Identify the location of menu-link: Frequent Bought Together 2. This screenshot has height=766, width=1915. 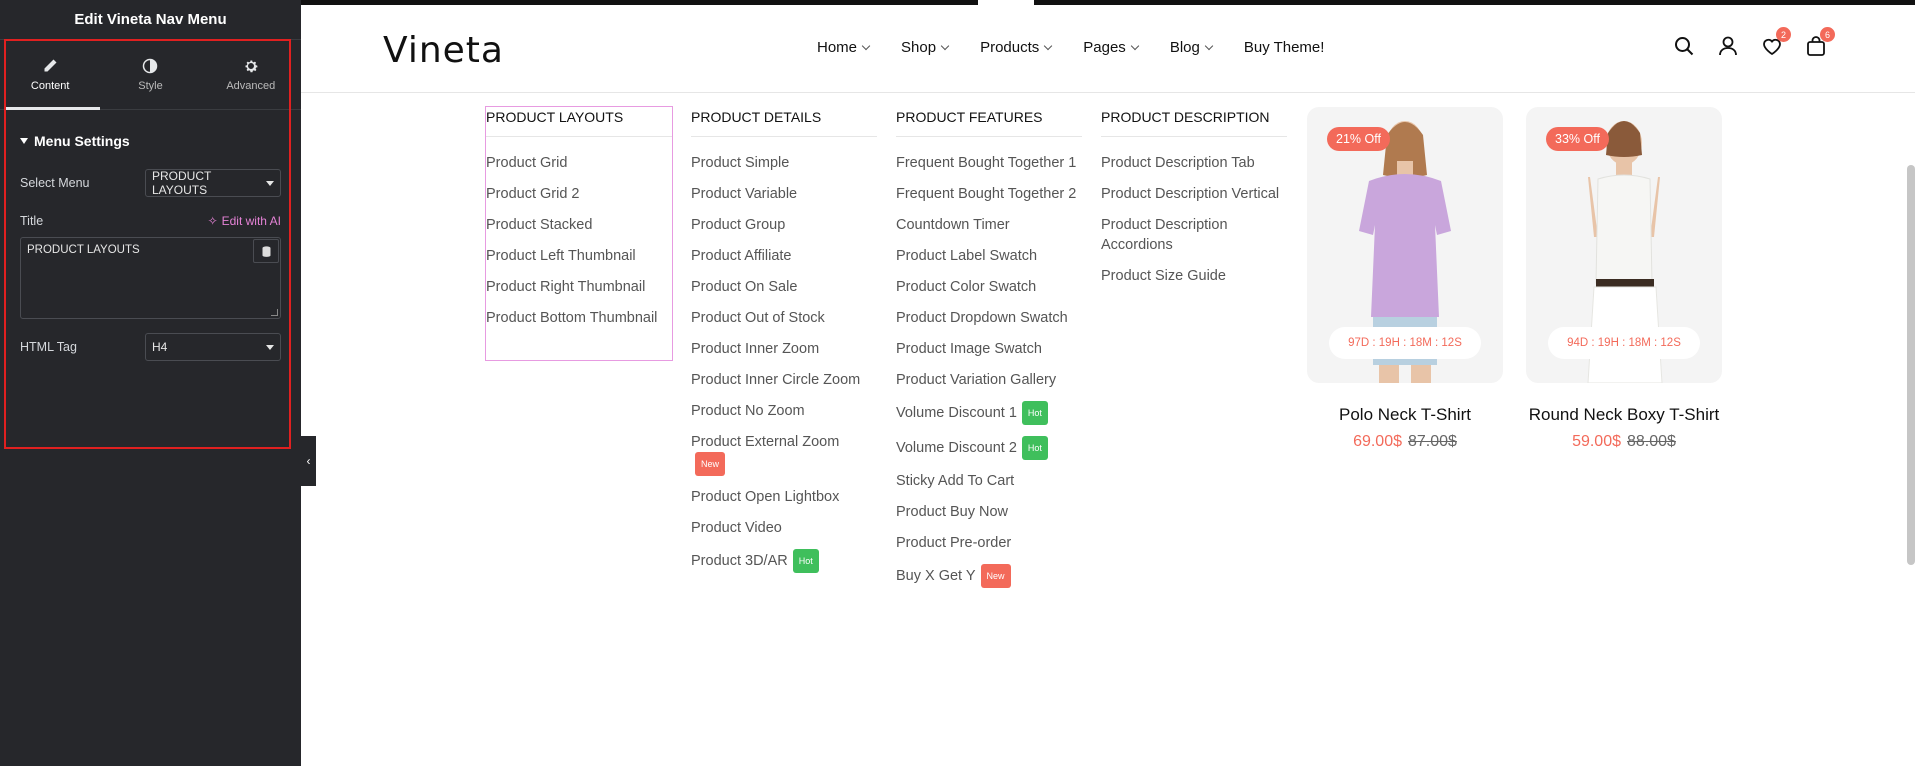
(989, 194).